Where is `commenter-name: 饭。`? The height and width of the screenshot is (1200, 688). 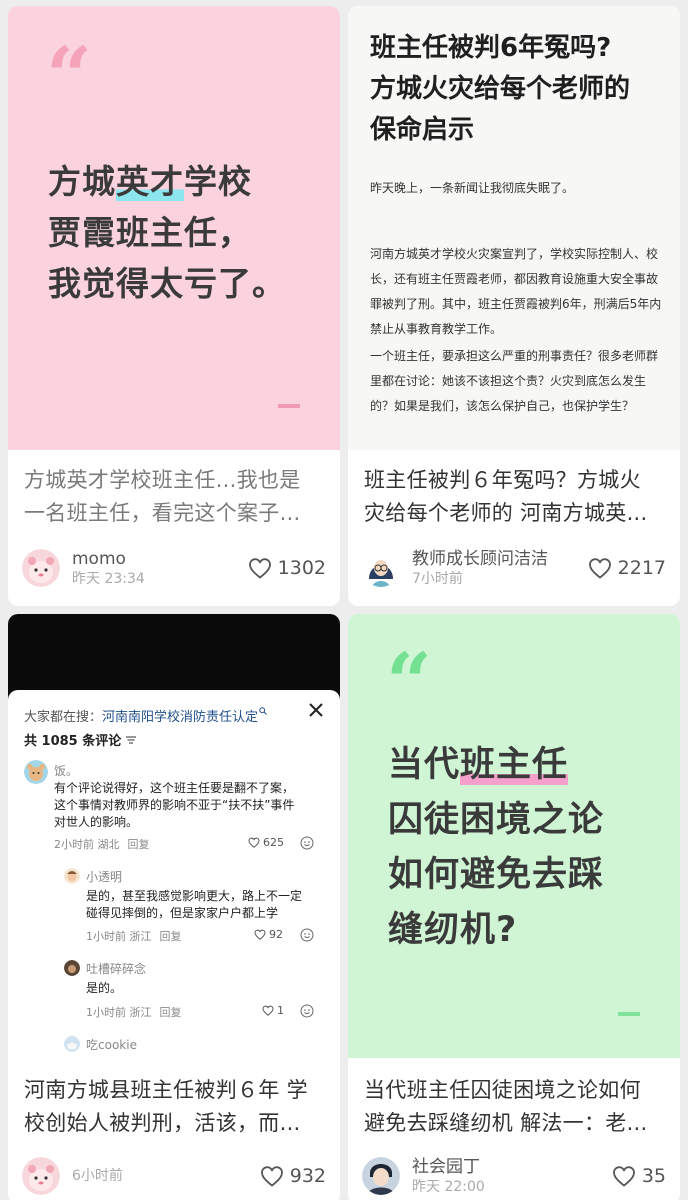
commenter-name: 饭。 is located at coordinates (66, 771).